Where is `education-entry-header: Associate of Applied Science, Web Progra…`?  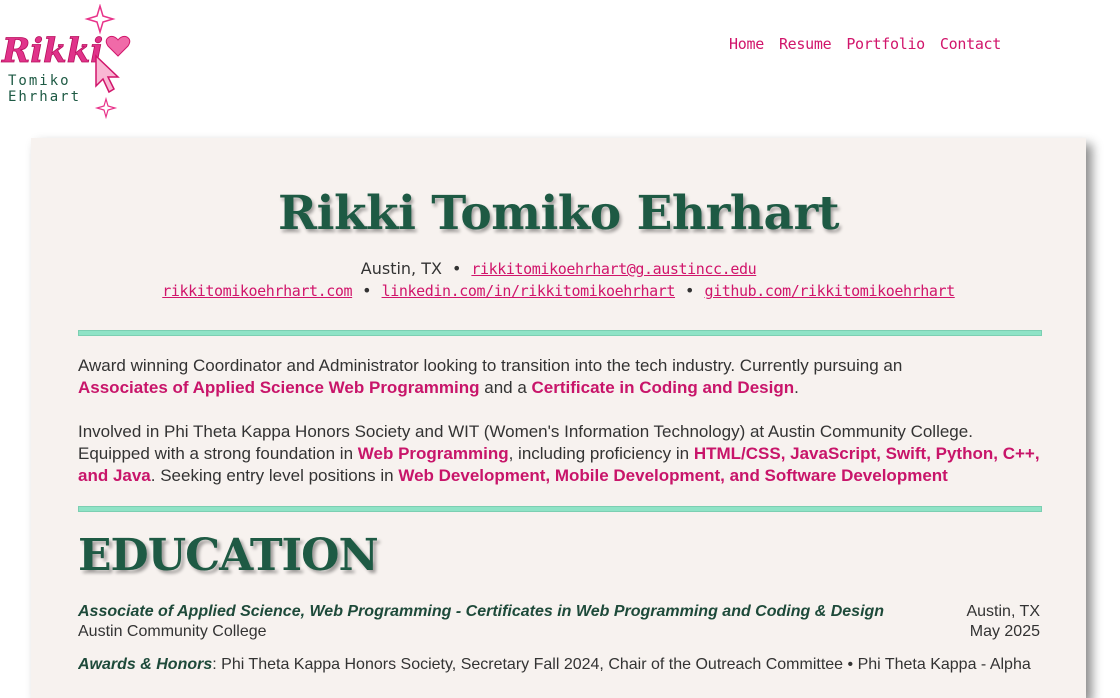
education-entry-header: Associate of Applied Science, Web Progra… is located at coordinates (559, 612).